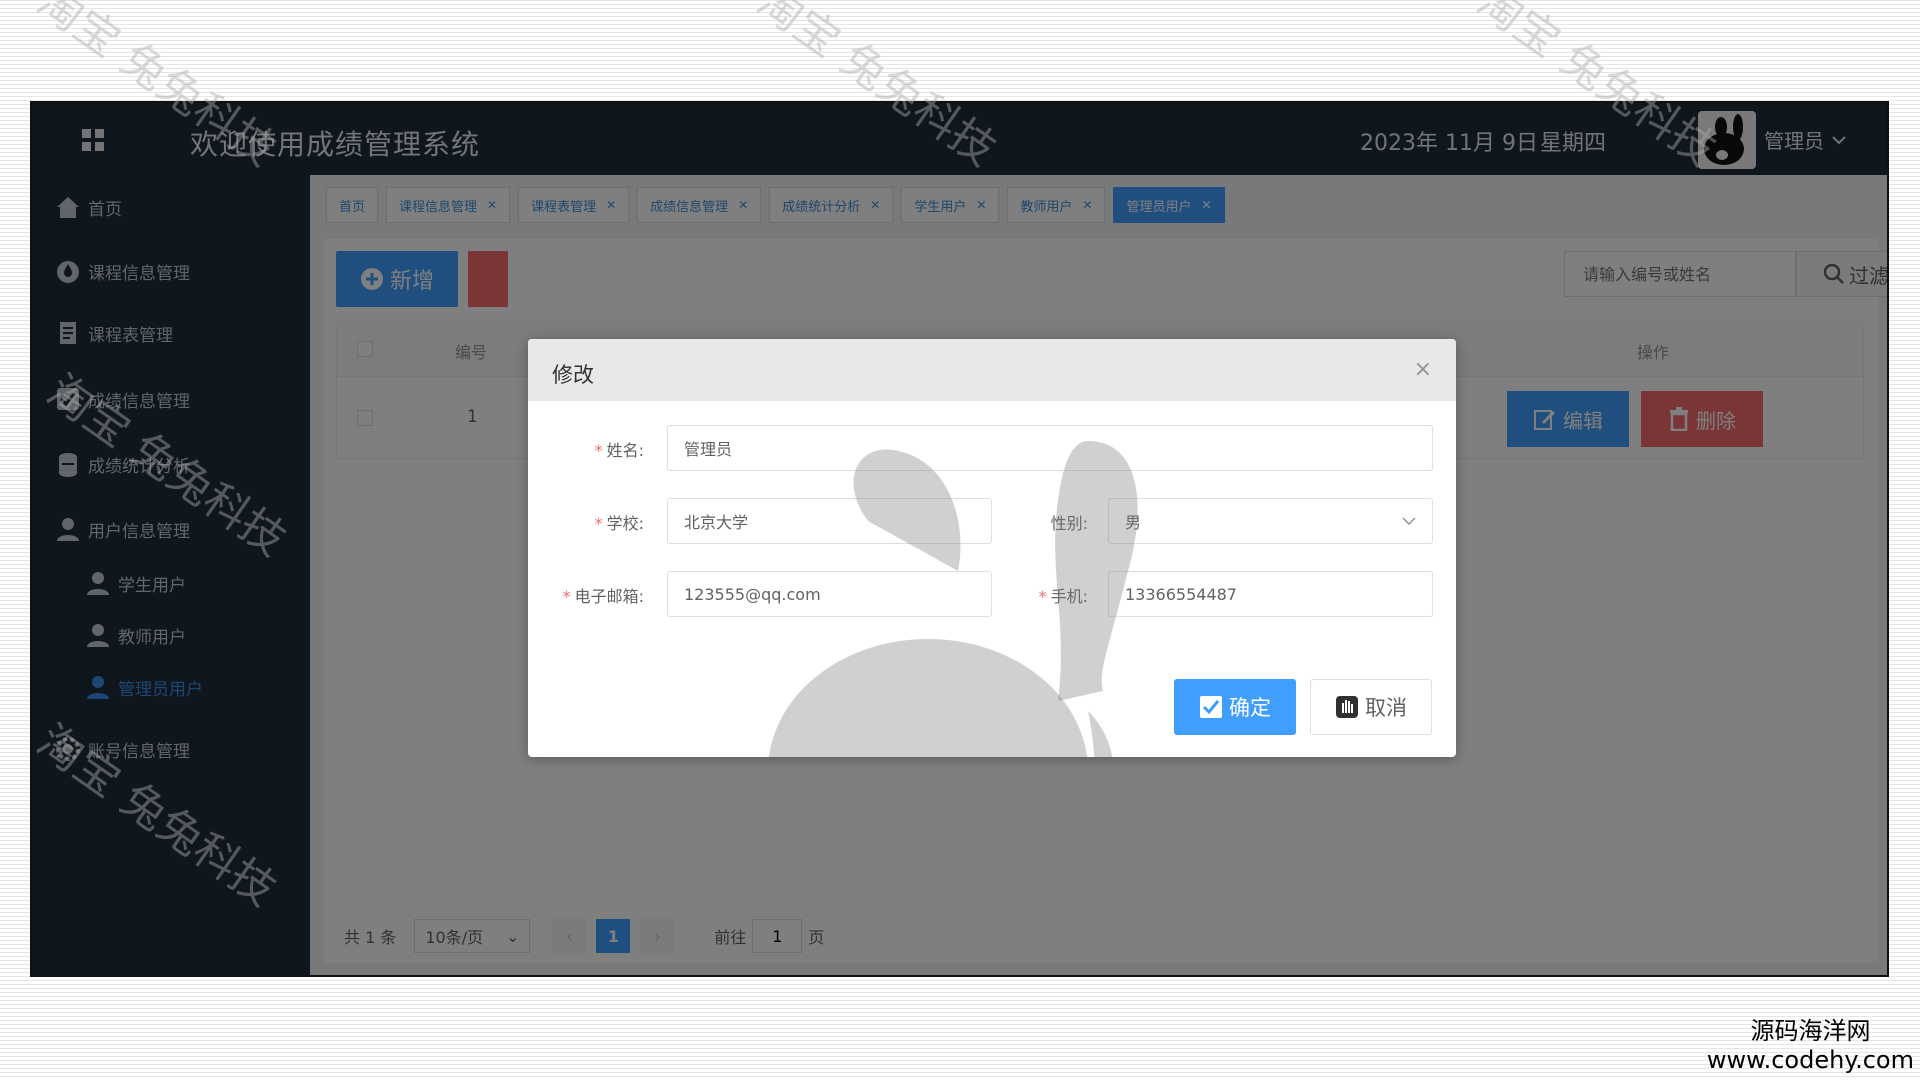 The image size is (1920, 1080). What do you see at coordinates (1069, 596) in the screenshot?
I see `phone-label-text: 手机:` at bounding box center [1069, 596].